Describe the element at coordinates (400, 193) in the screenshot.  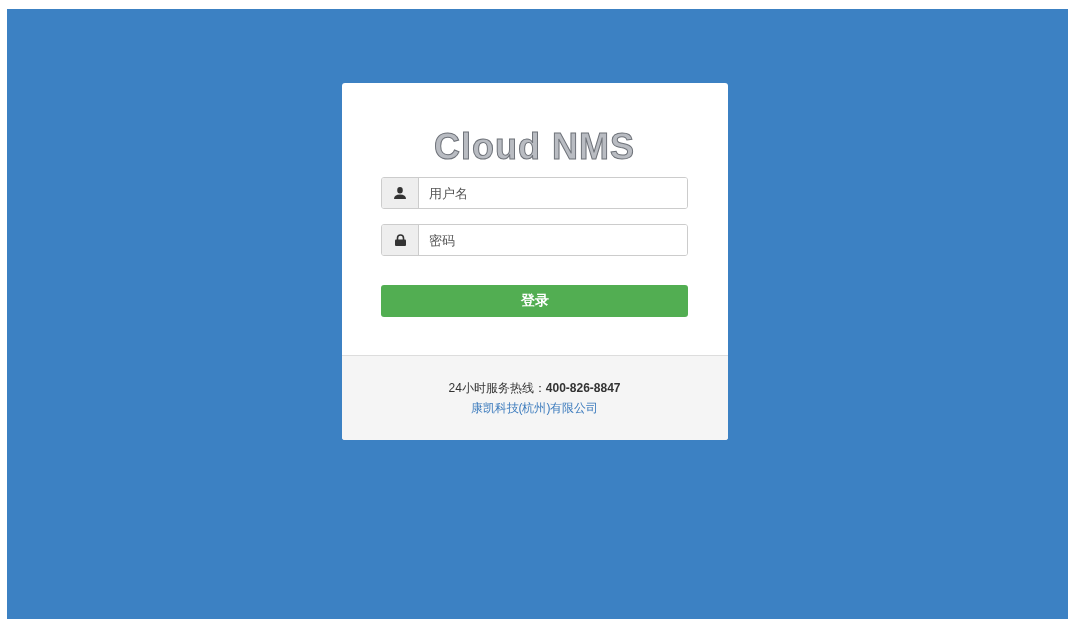
I see `user-icon` at that location.